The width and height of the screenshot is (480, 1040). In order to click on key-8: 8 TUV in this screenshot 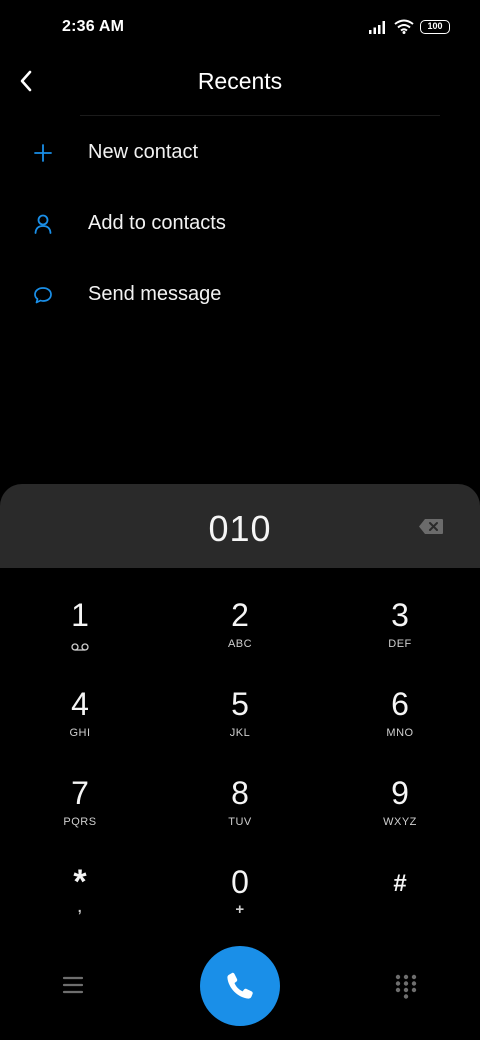, I will do `click(240, 790)`.